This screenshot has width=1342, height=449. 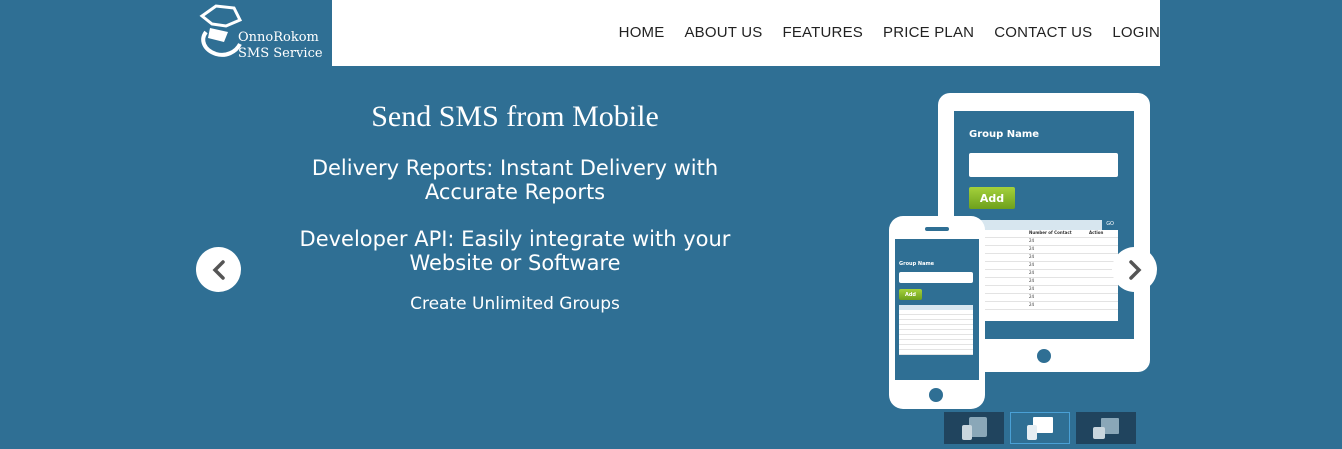 What do you see at coordinates (992, 198) in the screenshot?
I see `tablet-add-button: Add` at bounding box center [992, 198].